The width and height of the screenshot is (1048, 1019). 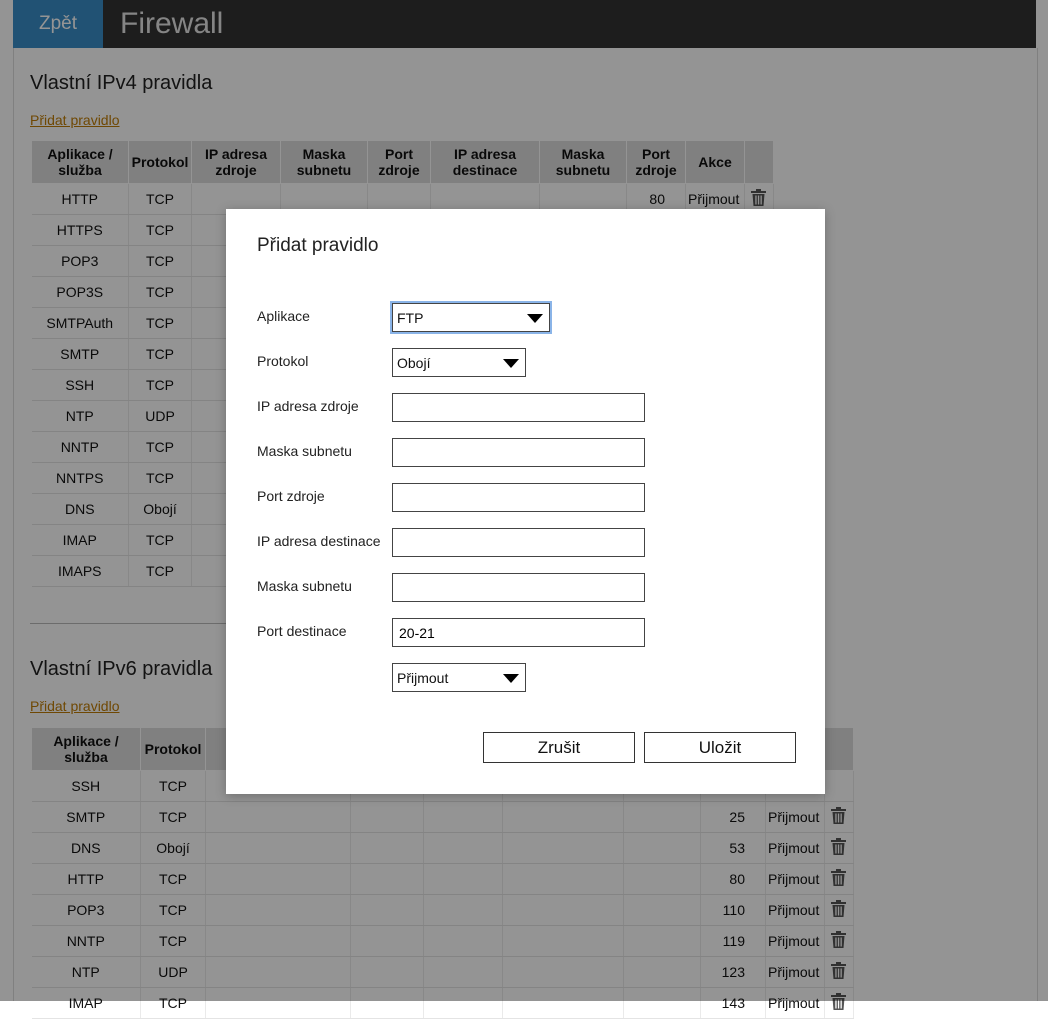 I want to click on src-mask-input, so click(x=518, y=452).